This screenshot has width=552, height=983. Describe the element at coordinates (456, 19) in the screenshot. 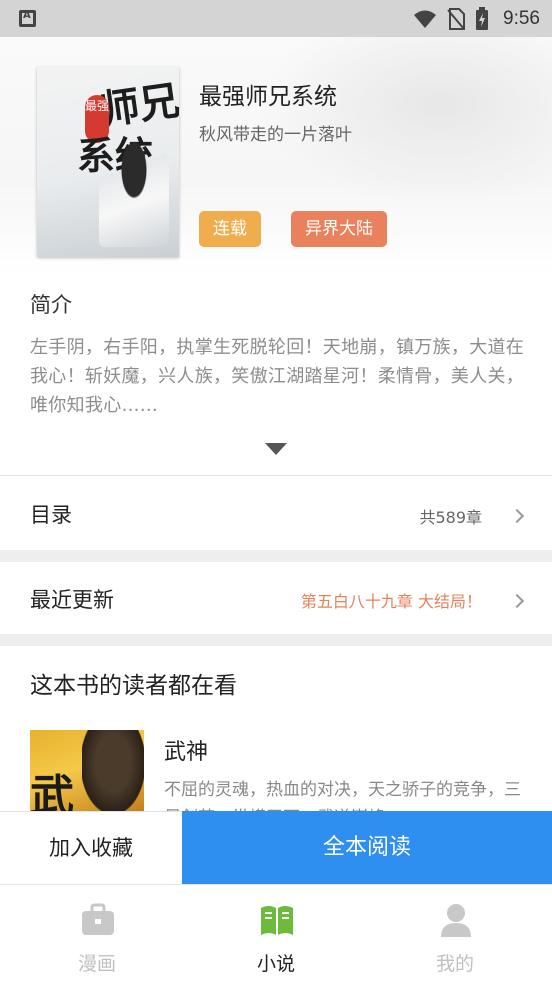

I see `no-sim-icon` at that location.